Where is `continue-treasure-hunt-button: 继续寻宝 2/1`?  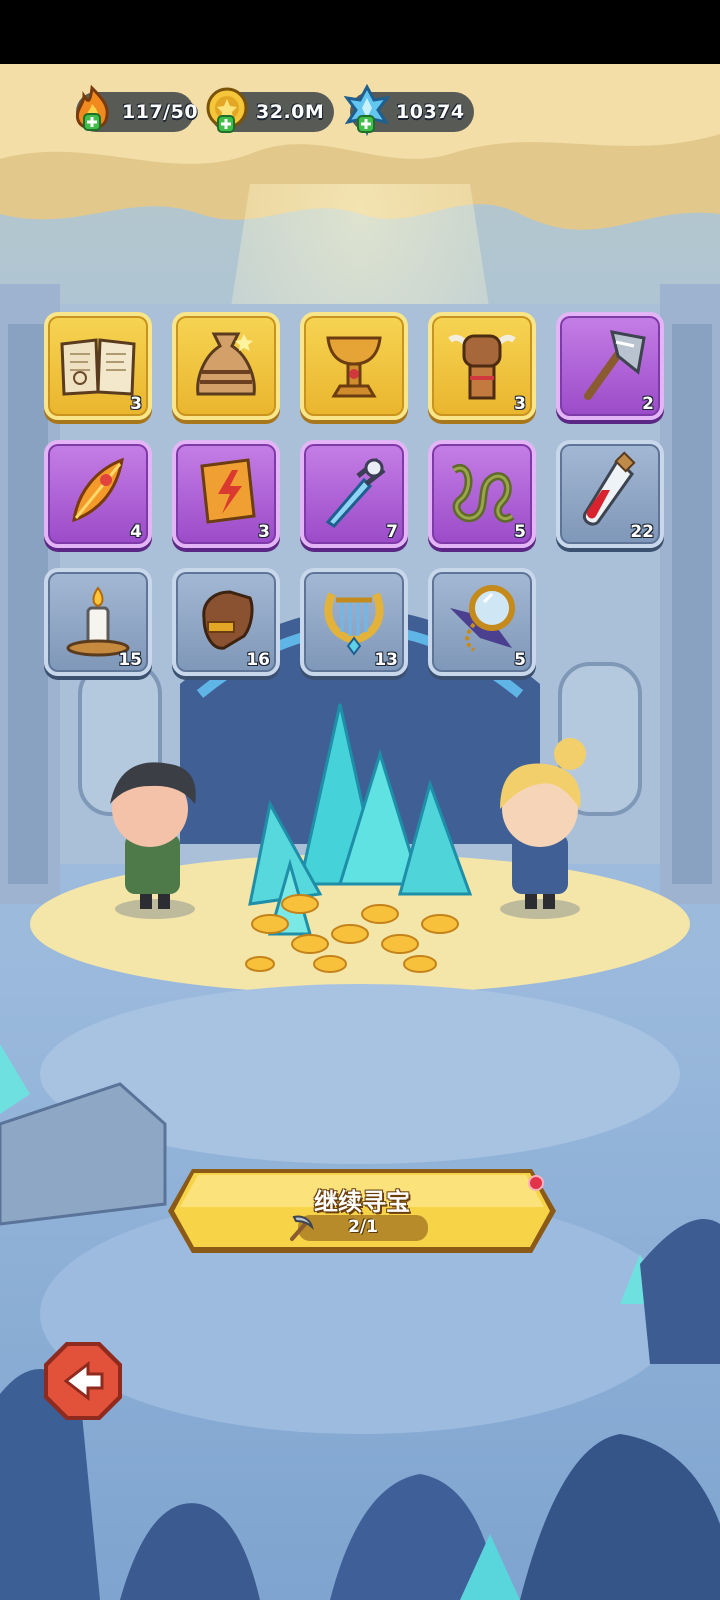
continue-treasure-hunt-button: 继续寻宝 2/1 is located at coordinates (362, 1211).